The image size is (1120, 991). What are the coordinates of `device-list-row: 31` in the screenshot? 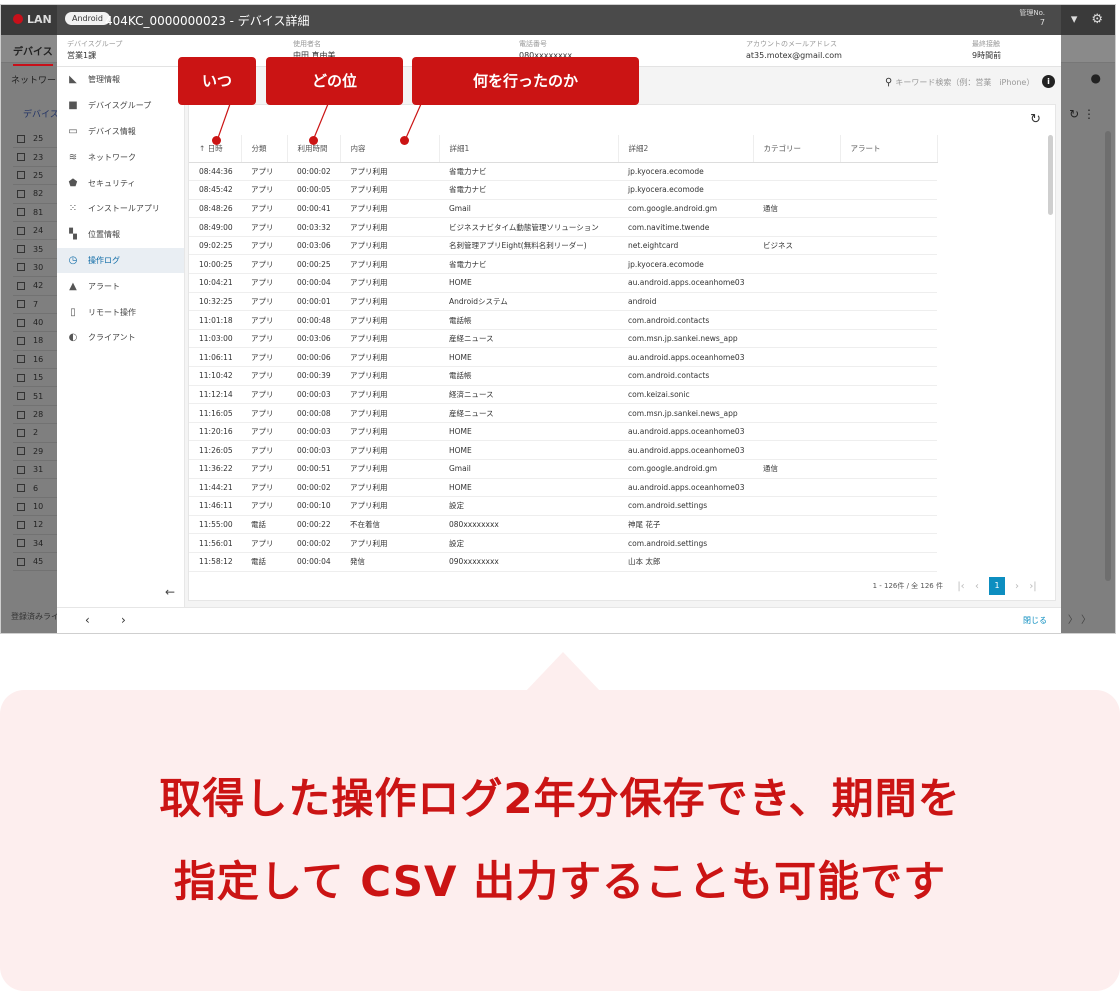 It's located at (35, 470).